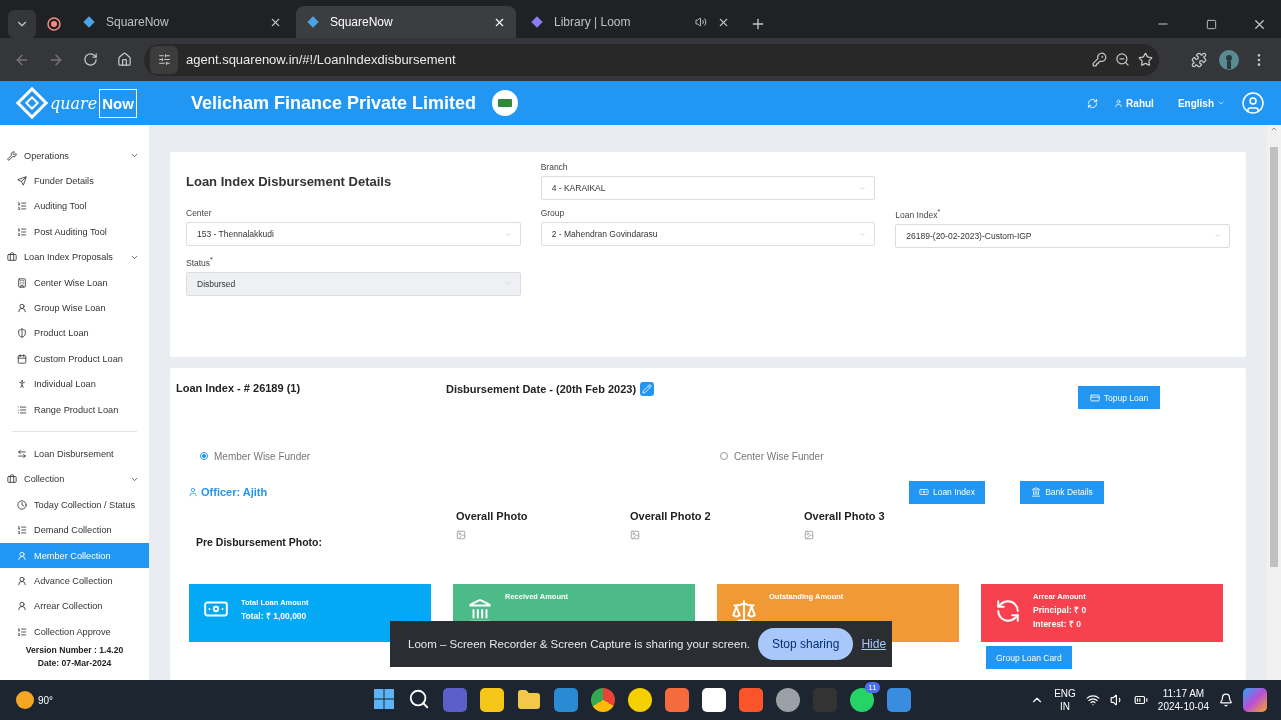 The width and height of the screenshot is (1281, 720). Describe the element at coordinates (22, 384) in the screenshot. I see `person-icon` at that location.